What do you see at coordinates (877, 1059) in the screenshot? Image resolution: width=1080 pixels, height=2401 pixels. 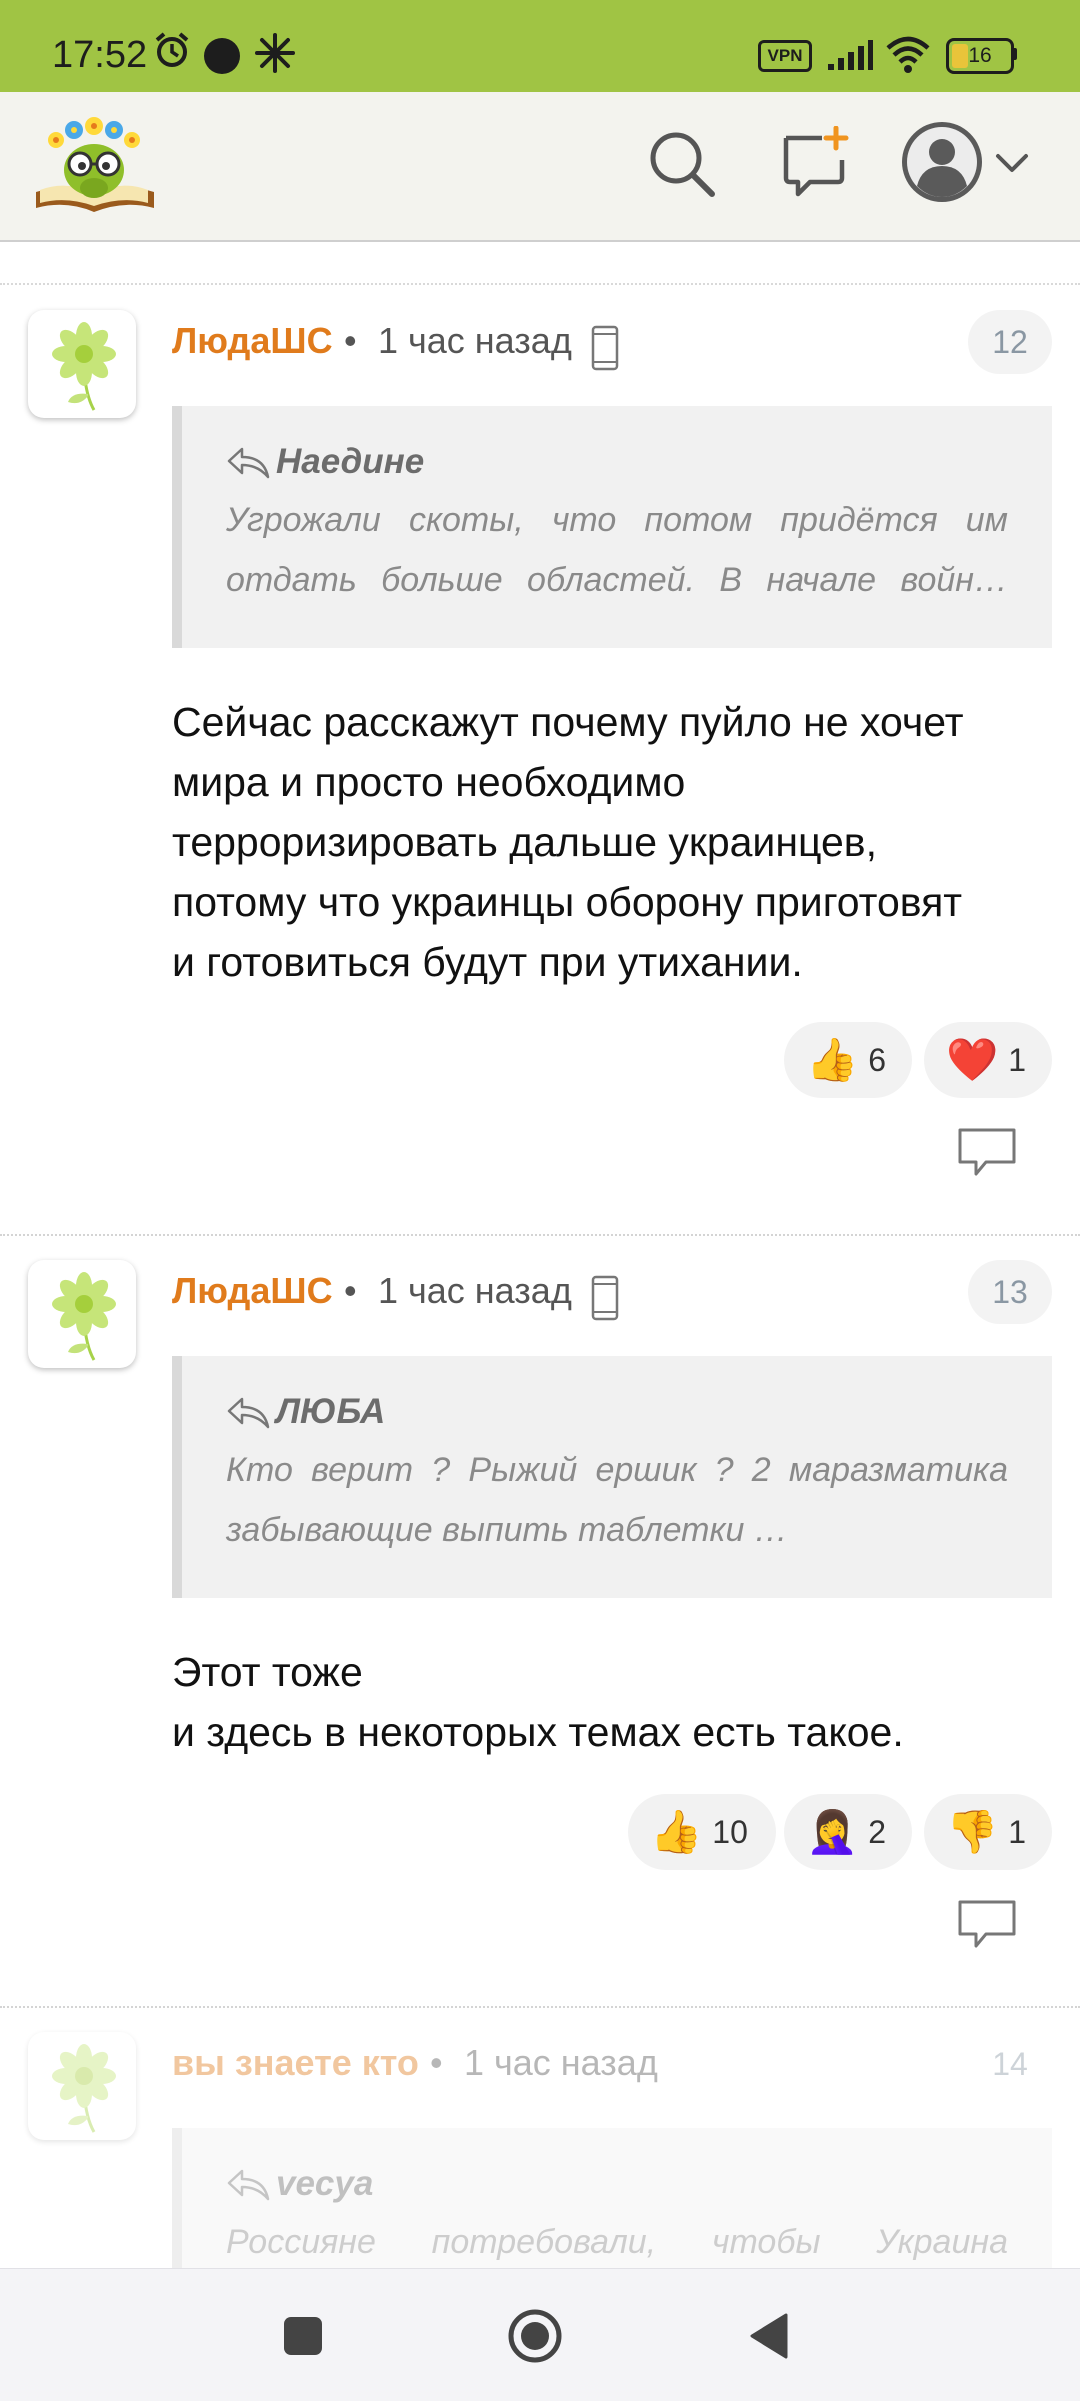 I see `reaction-count: 6` at bounding box center [877, 1059].